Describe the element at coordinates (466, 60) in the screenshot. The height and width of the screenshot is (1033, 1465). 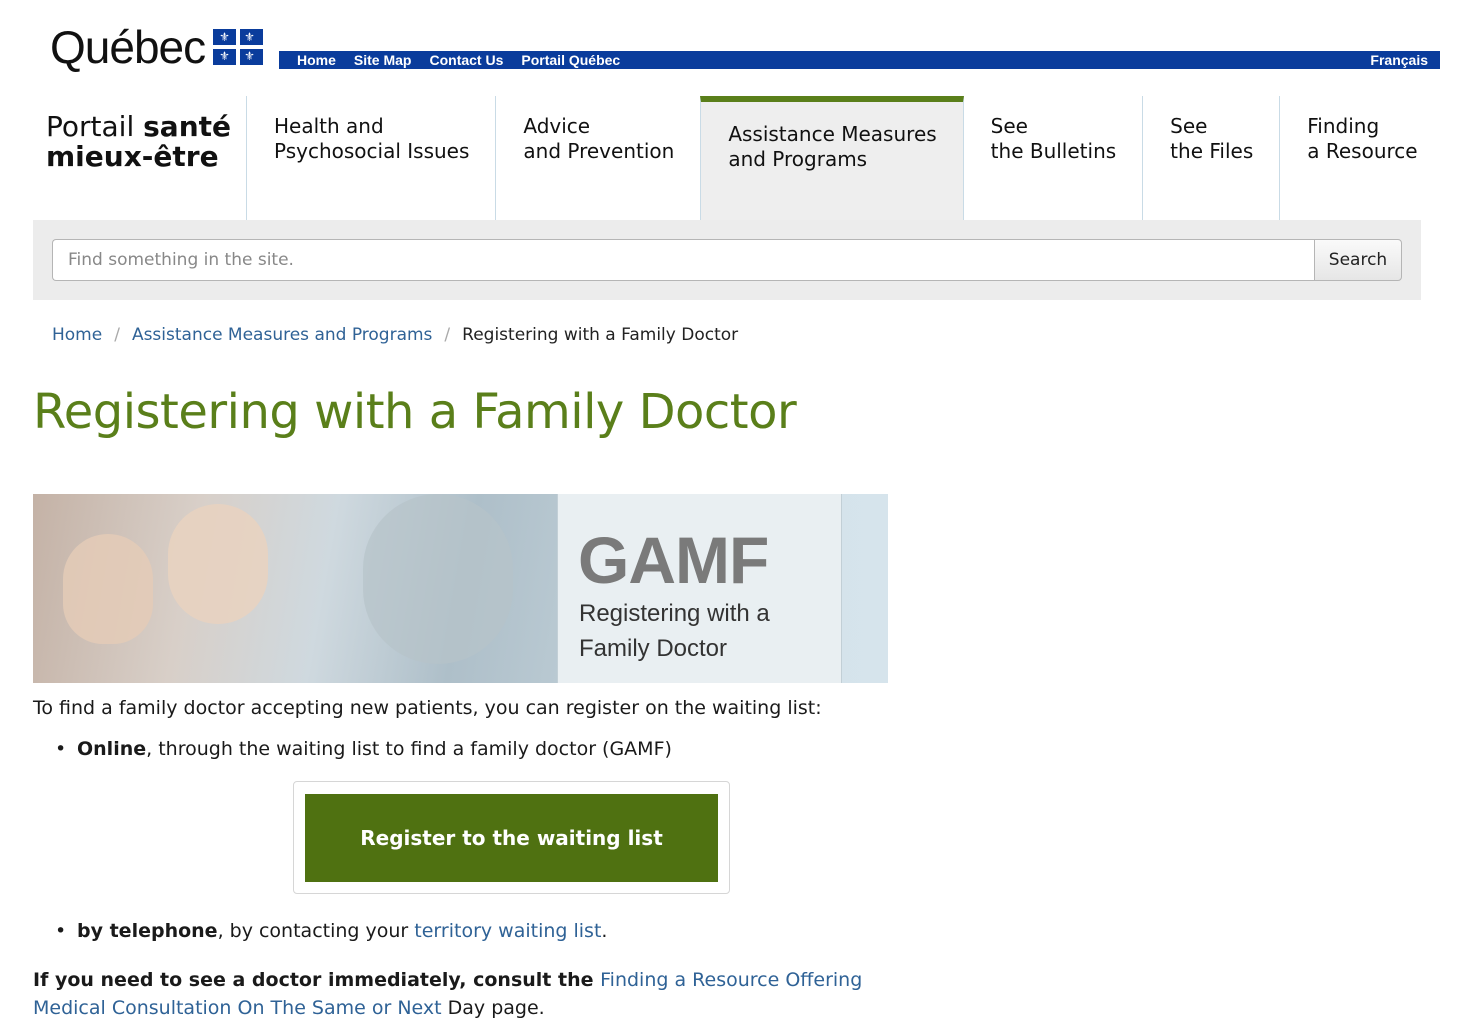
I see `topnav-contact-link: Contact Us` at that location.